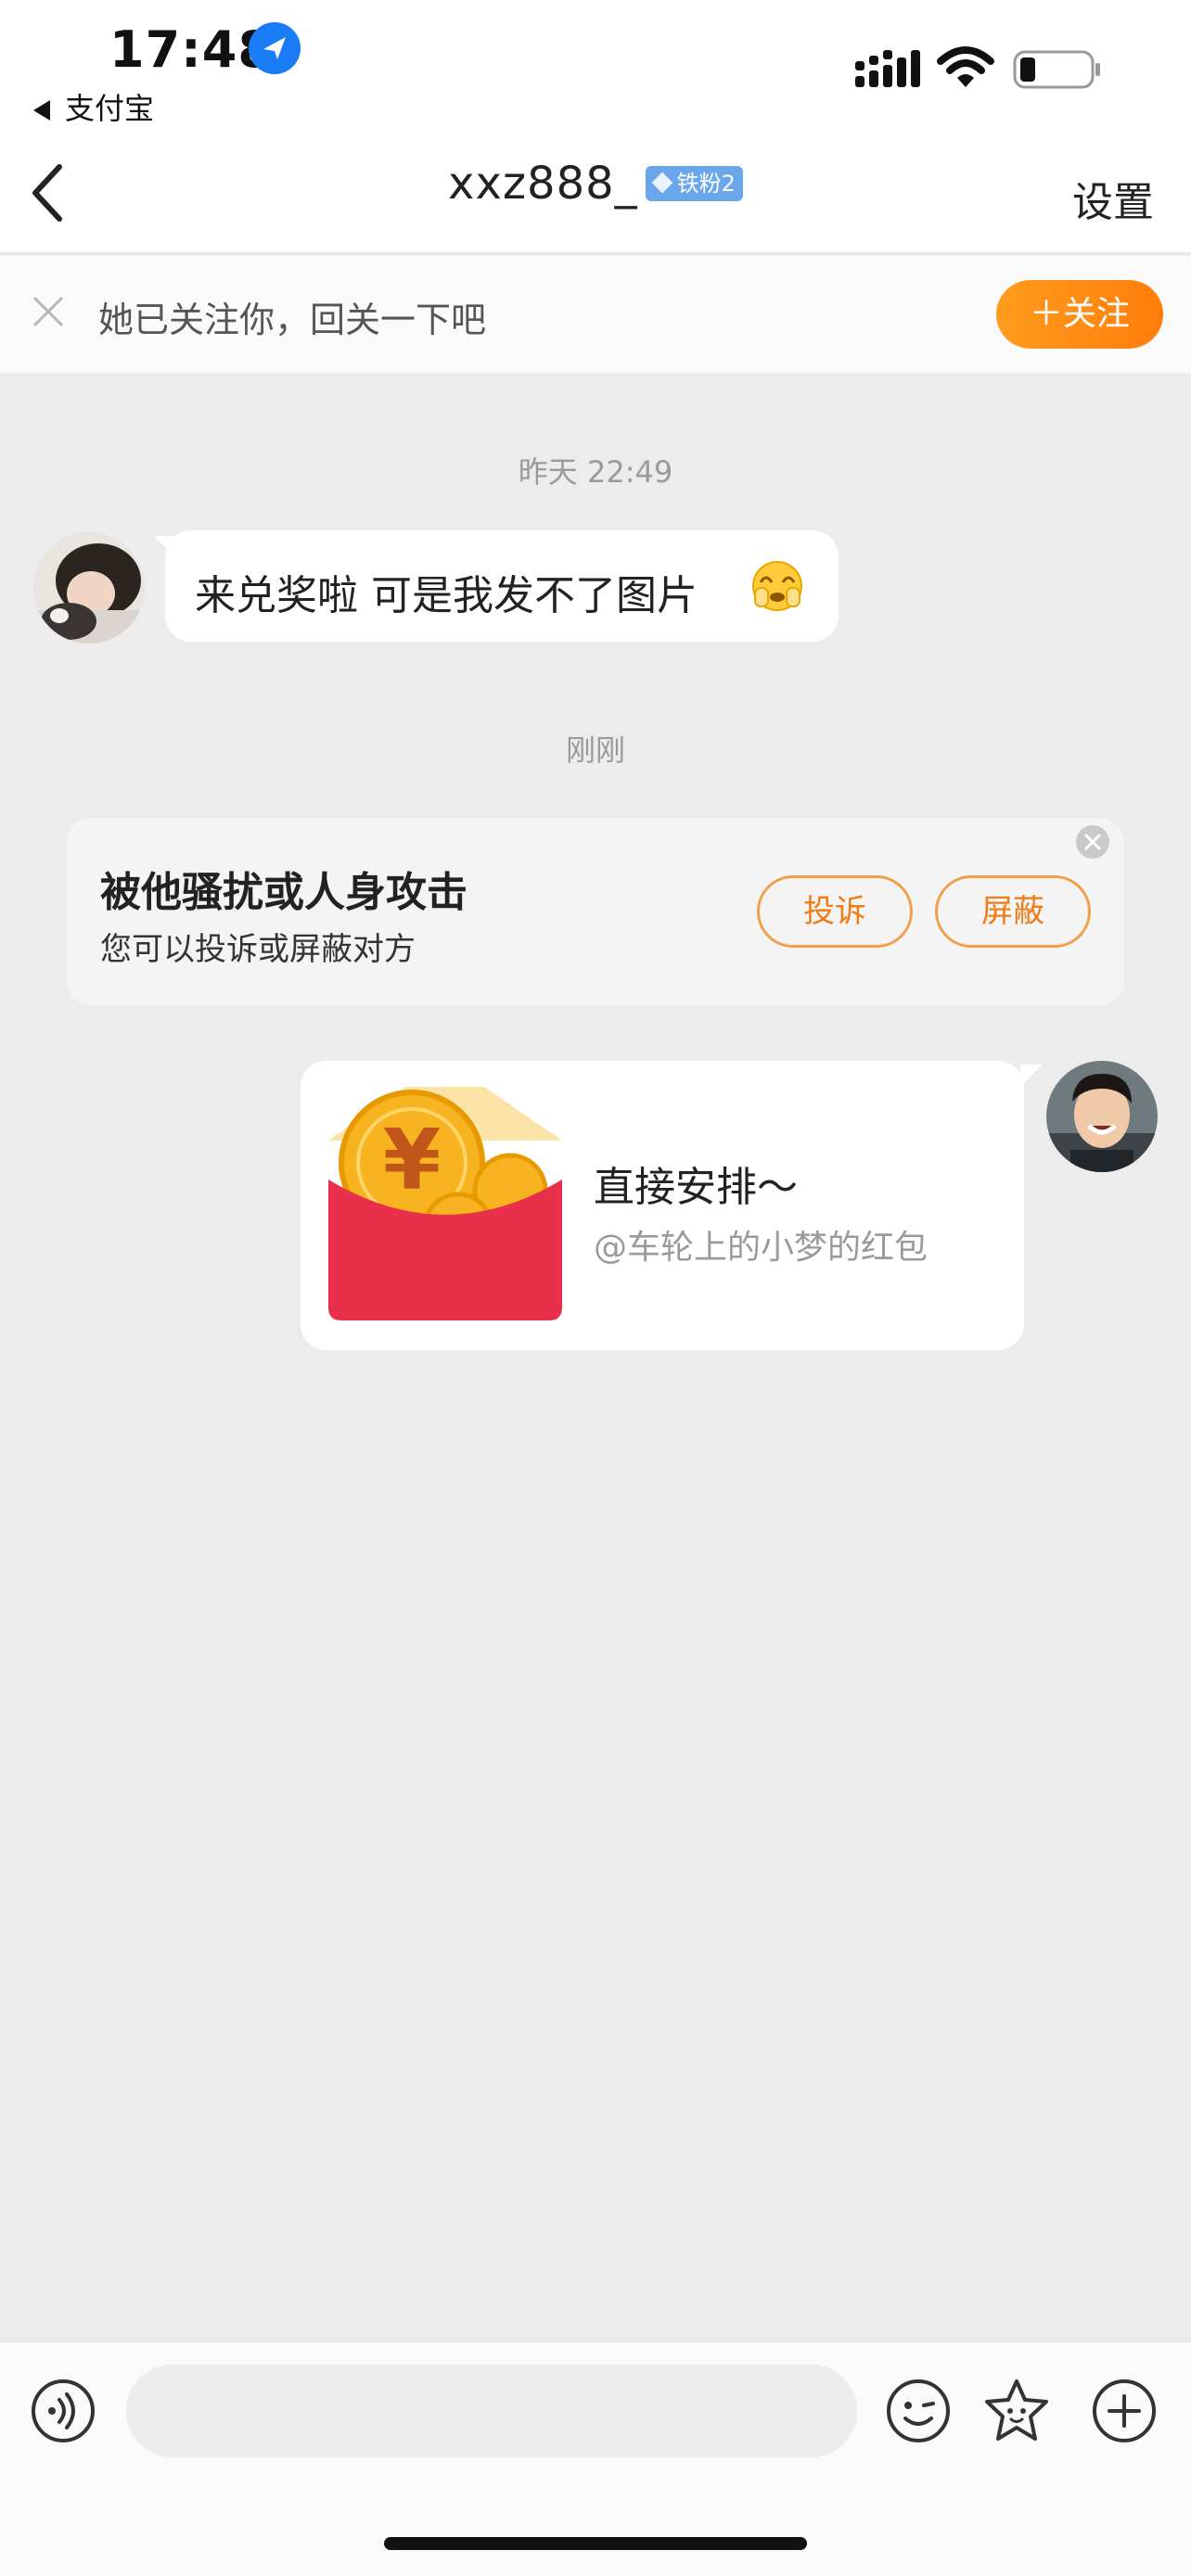 This screenshot has height=2576, width=1191. Describe the element at coordinates (696, 1187) in the screenshot. I see `red-packet-title: 直接安排～` at that location.